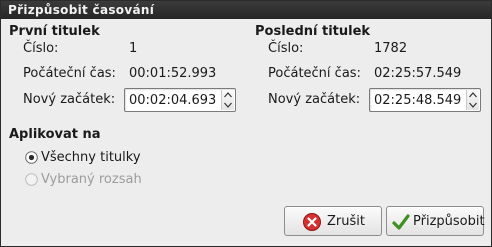 This screenshot has height=247, width=492. What do you see at coordinates (401, 222) in the screenshot?
I see `checkmark-icon` at bounding box center [401, 222].